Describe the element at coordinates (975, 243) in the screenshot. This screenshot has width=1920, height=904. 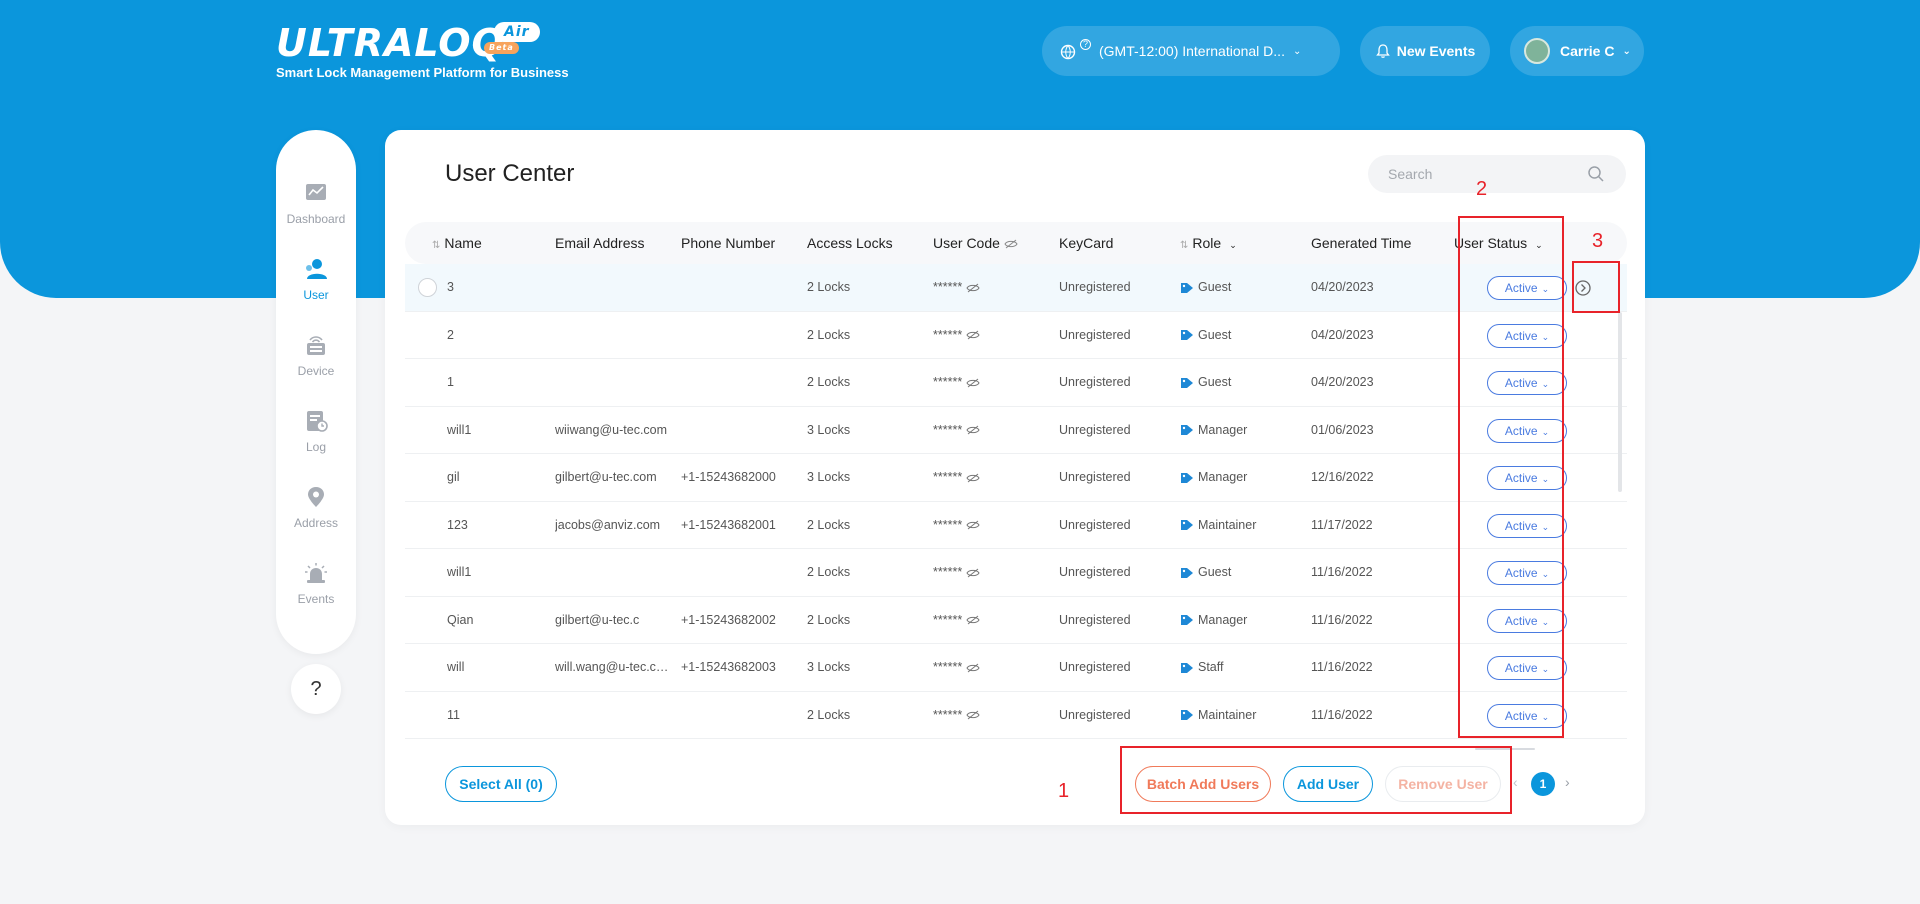
I see `column-header-user-code: User Code` at that location.